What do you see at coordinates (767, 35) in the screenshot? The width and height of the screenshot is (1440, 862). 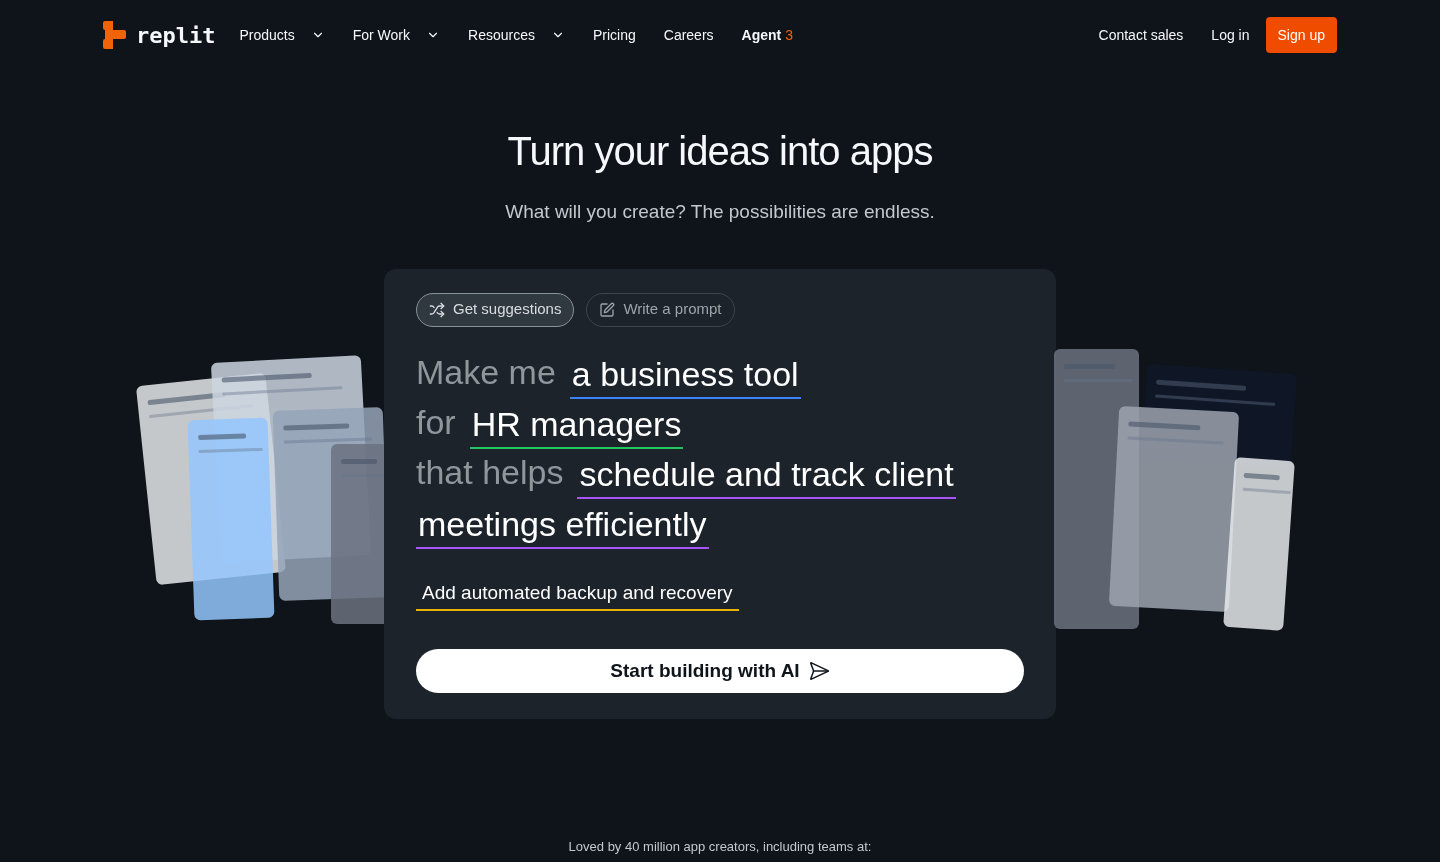 I see `nav-link: Agent 3` at bounding box center [767, 35].